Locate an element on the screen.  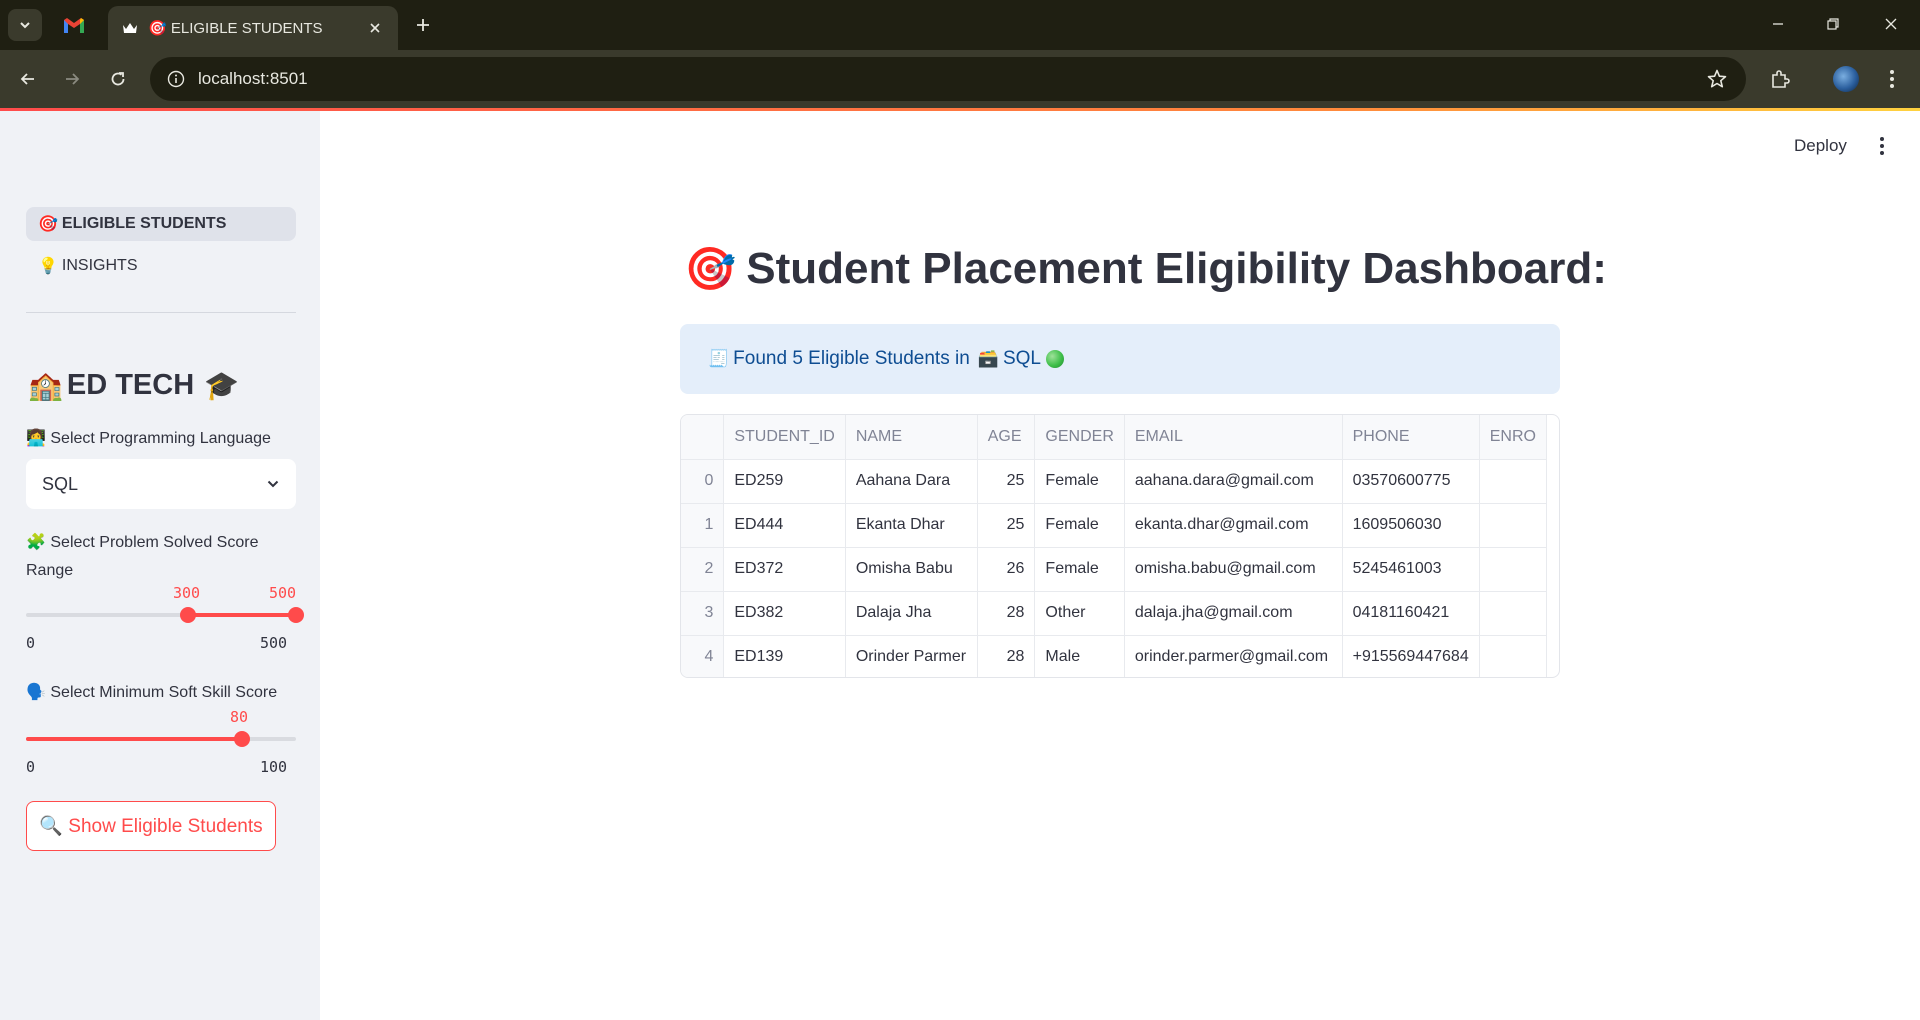
table-cell: omisha.babu@gmail.com is located at coordinates (1233, 569).